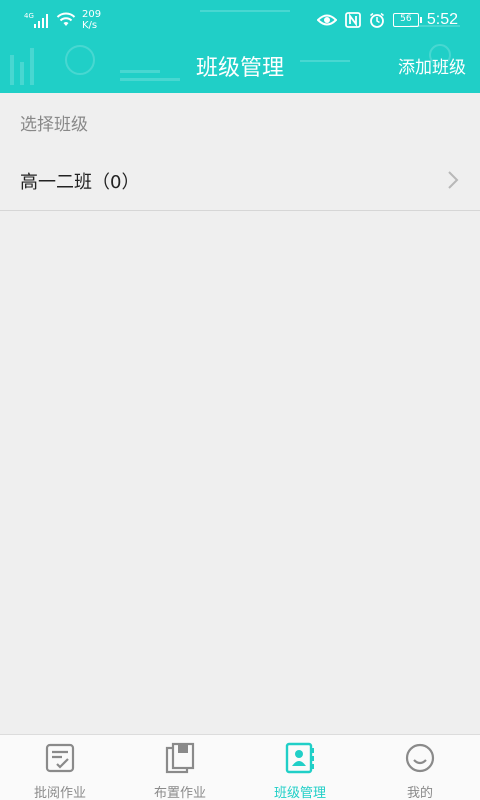 The height and width of the screenshot is (800, 480). Describe the element at coordinates (54, 125) in the screenshot. I see `section-label: 选择班级` at that location.